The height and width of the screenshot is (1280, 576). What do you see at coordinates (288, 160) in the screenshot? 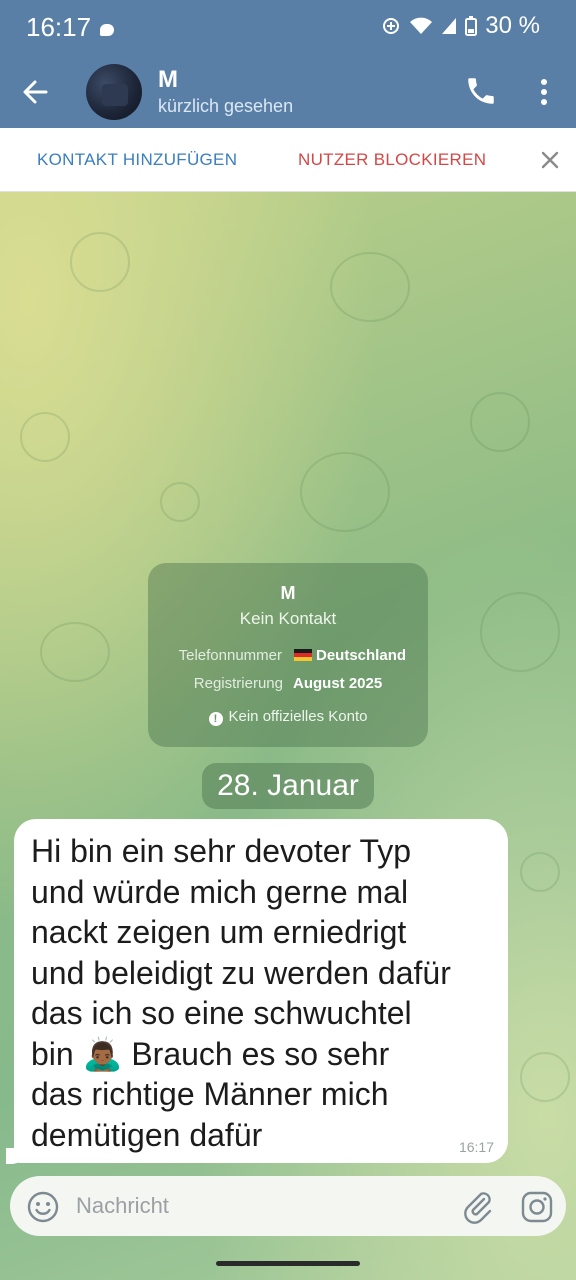
I see `contact-action-bar: KONTAKT HINZUFÜGEN NUTZER BLOCKIEREN` at bounding box center [288, 160].